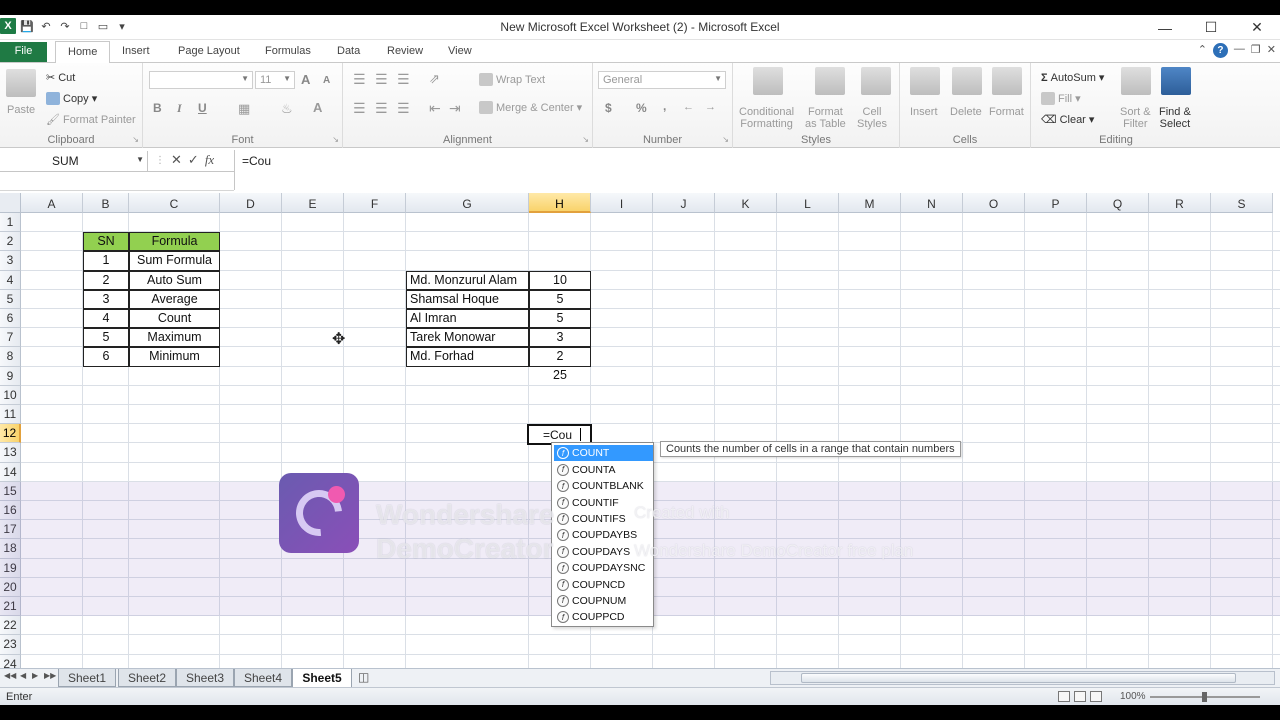  Describe the element at coordinates (71, 98) in the screenshot. I see `copy-button: Copy ▾` at that location.